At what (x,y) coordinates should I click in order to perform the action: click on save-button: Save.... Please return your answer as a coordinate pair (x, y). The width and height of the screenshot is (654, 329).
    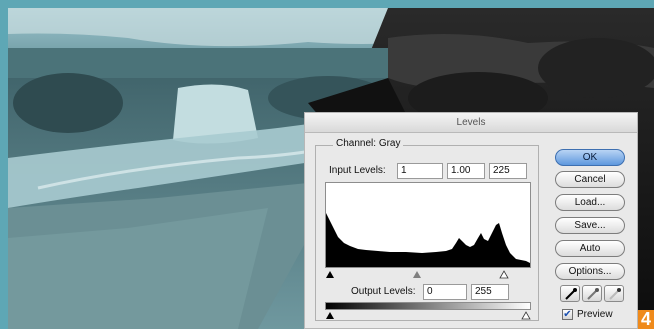
    Looking at the image, I should click on (590, 225).